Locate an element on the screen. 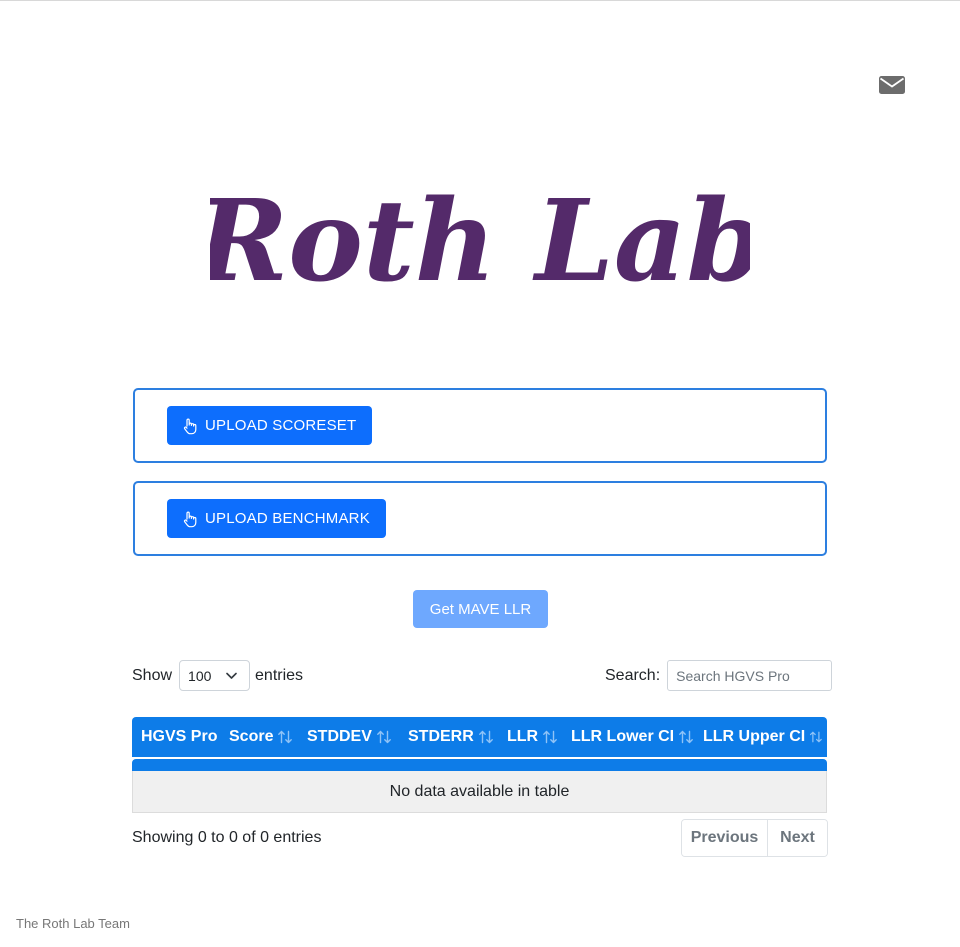  upload-benchmark-button: UPLOAD BENCHMARK is located at coordinates (276, 518).